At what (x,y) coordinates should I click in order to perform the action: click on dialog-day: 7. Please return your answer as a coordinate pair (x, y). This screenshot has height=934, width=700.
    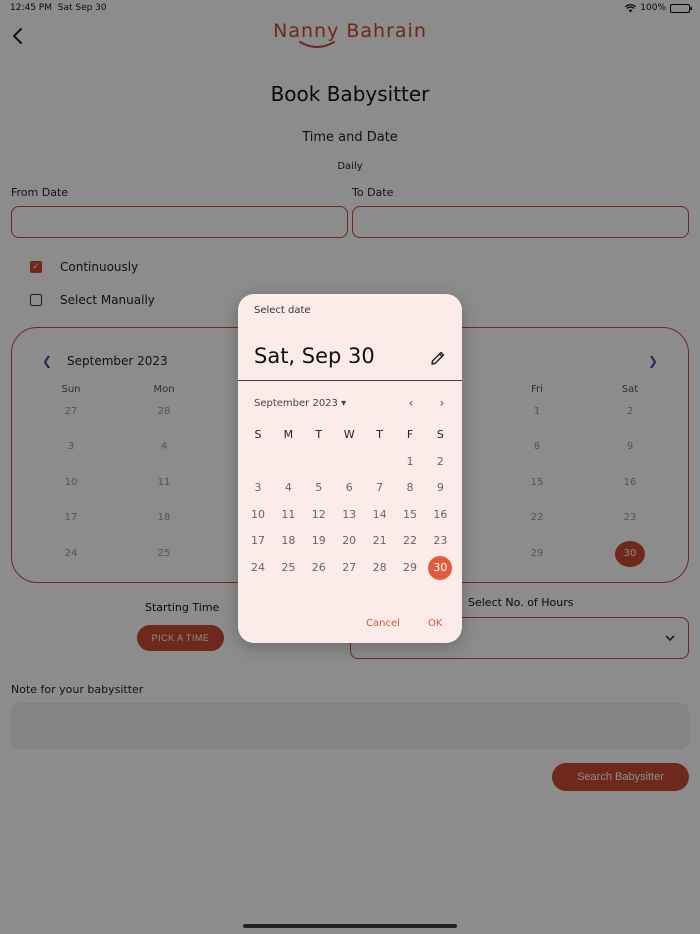
    Looking at the image, I should click on (380, 488).